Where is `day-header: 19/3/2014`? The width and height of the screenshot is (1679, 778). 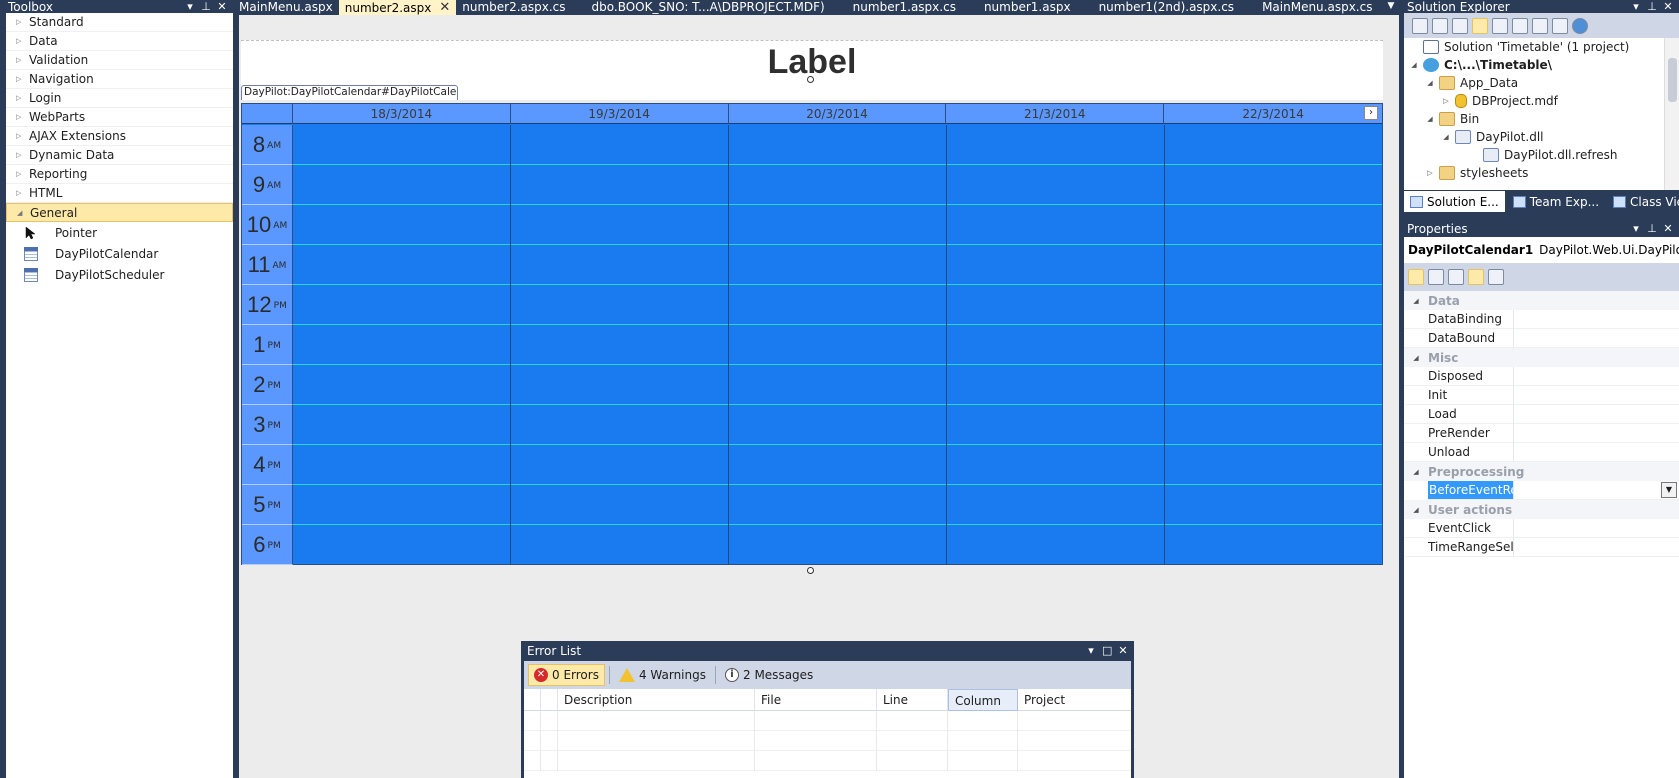 day-header: 19/3/2014 is located at coordinates (620, 114).